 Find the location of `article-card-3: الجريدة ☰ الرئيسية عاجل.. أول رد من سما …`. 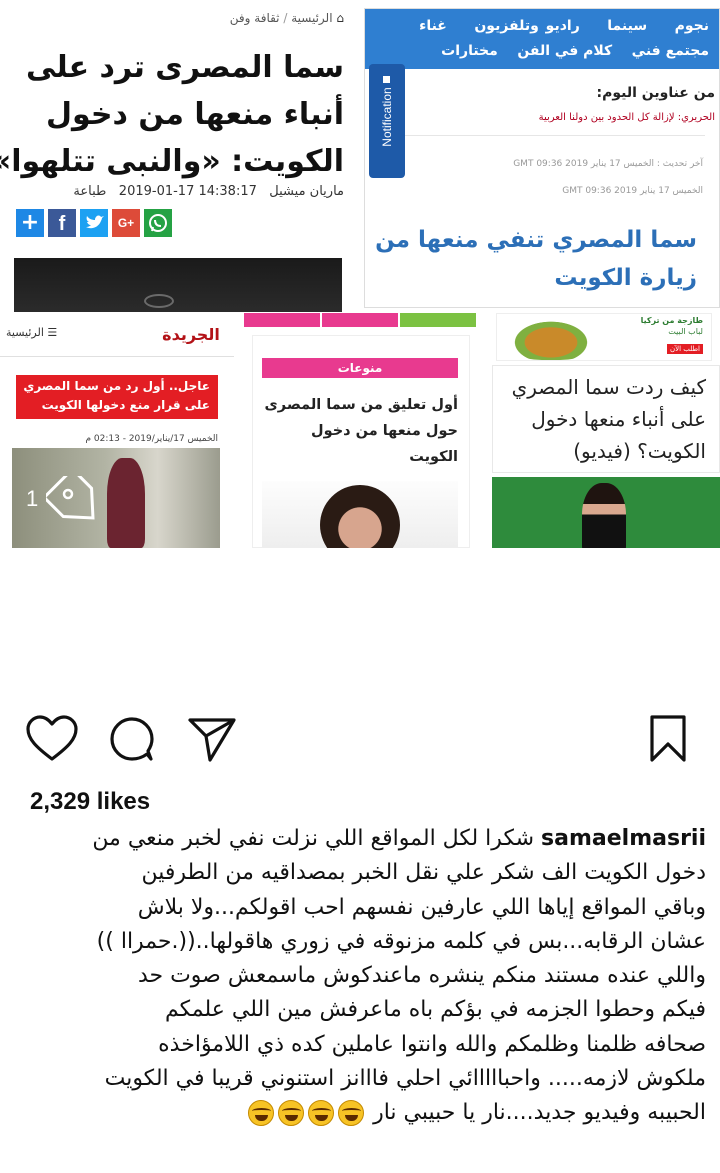

article-card-3: الجريدة ☰ الرئيسية عاجل.. أول رد من سما … is located at coordinates (117, 430).